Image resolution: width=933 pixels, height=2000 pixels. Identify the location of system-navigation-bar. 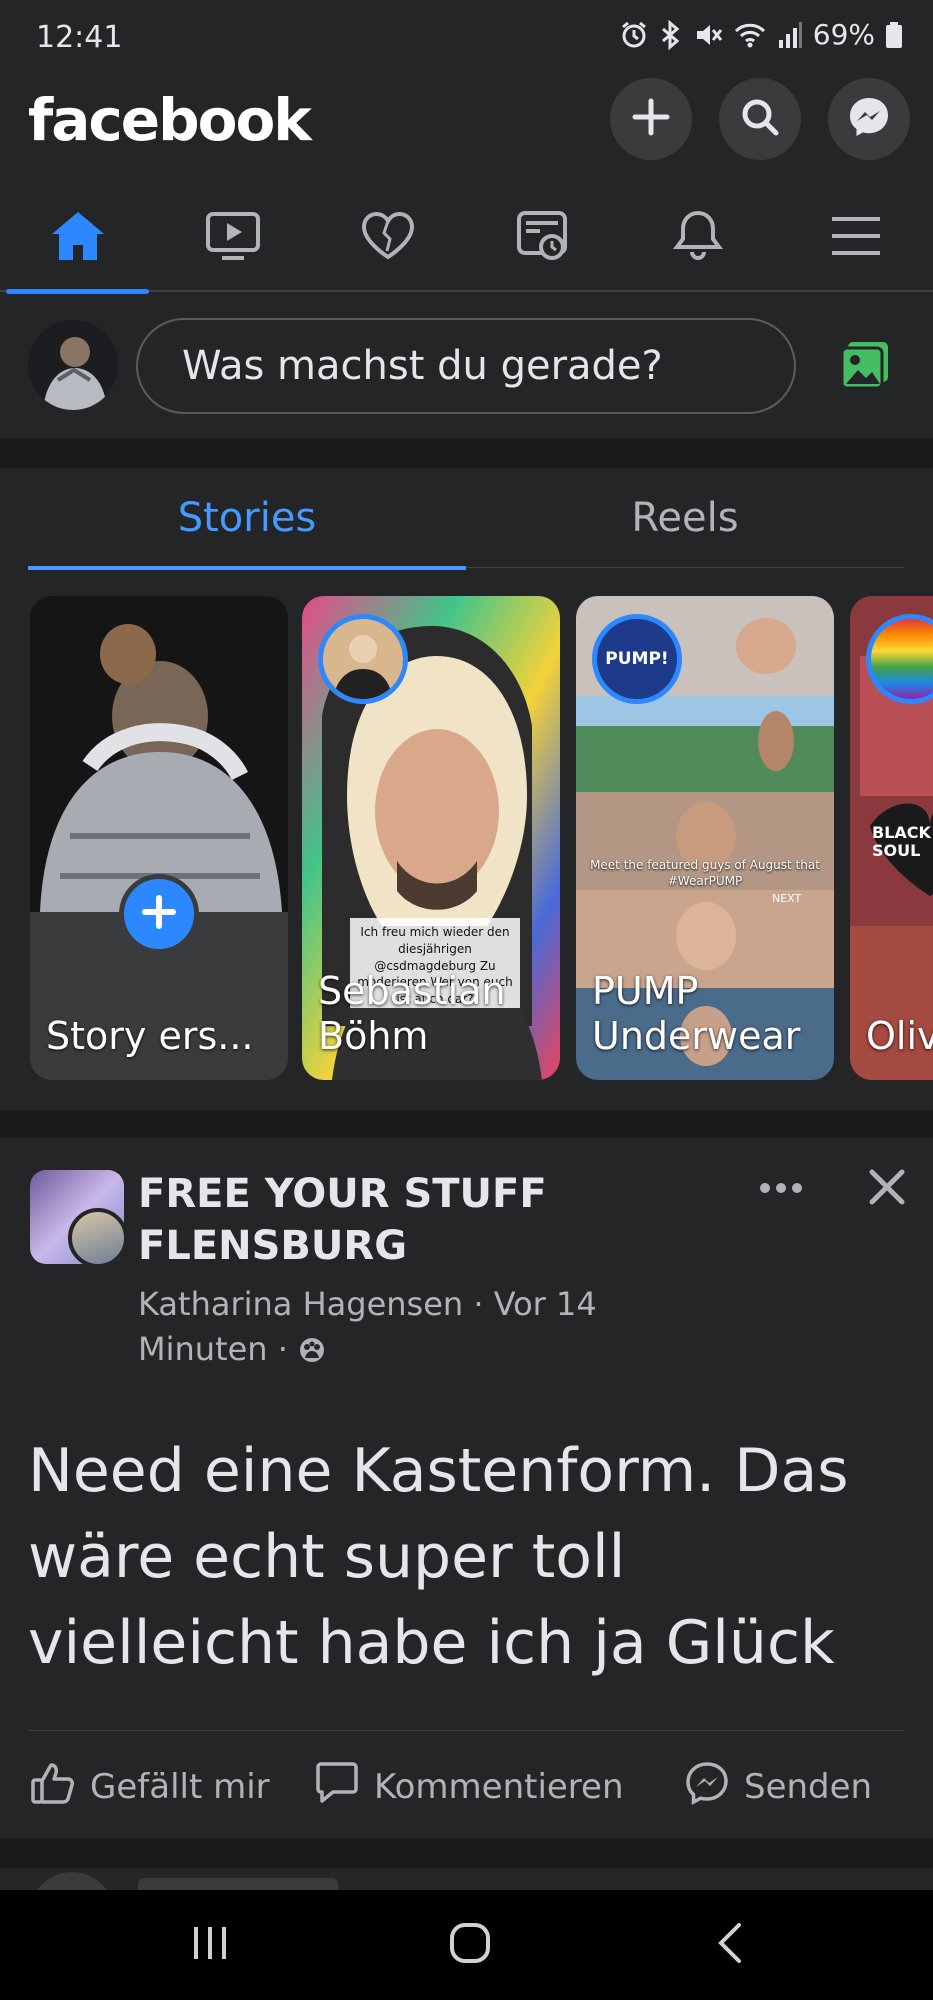
(466, 1945).